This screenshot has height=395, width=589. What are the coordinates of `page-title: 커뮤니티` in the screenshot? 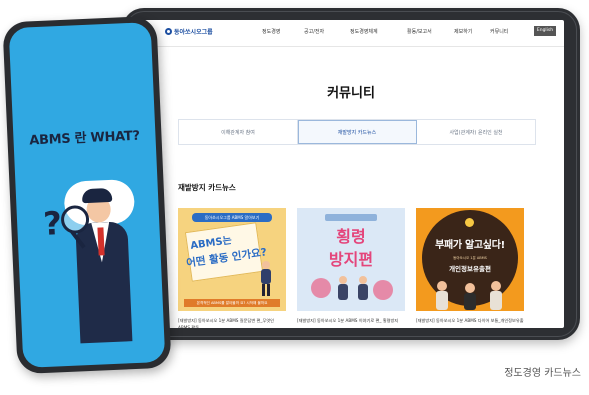 It's located at (351, 93).